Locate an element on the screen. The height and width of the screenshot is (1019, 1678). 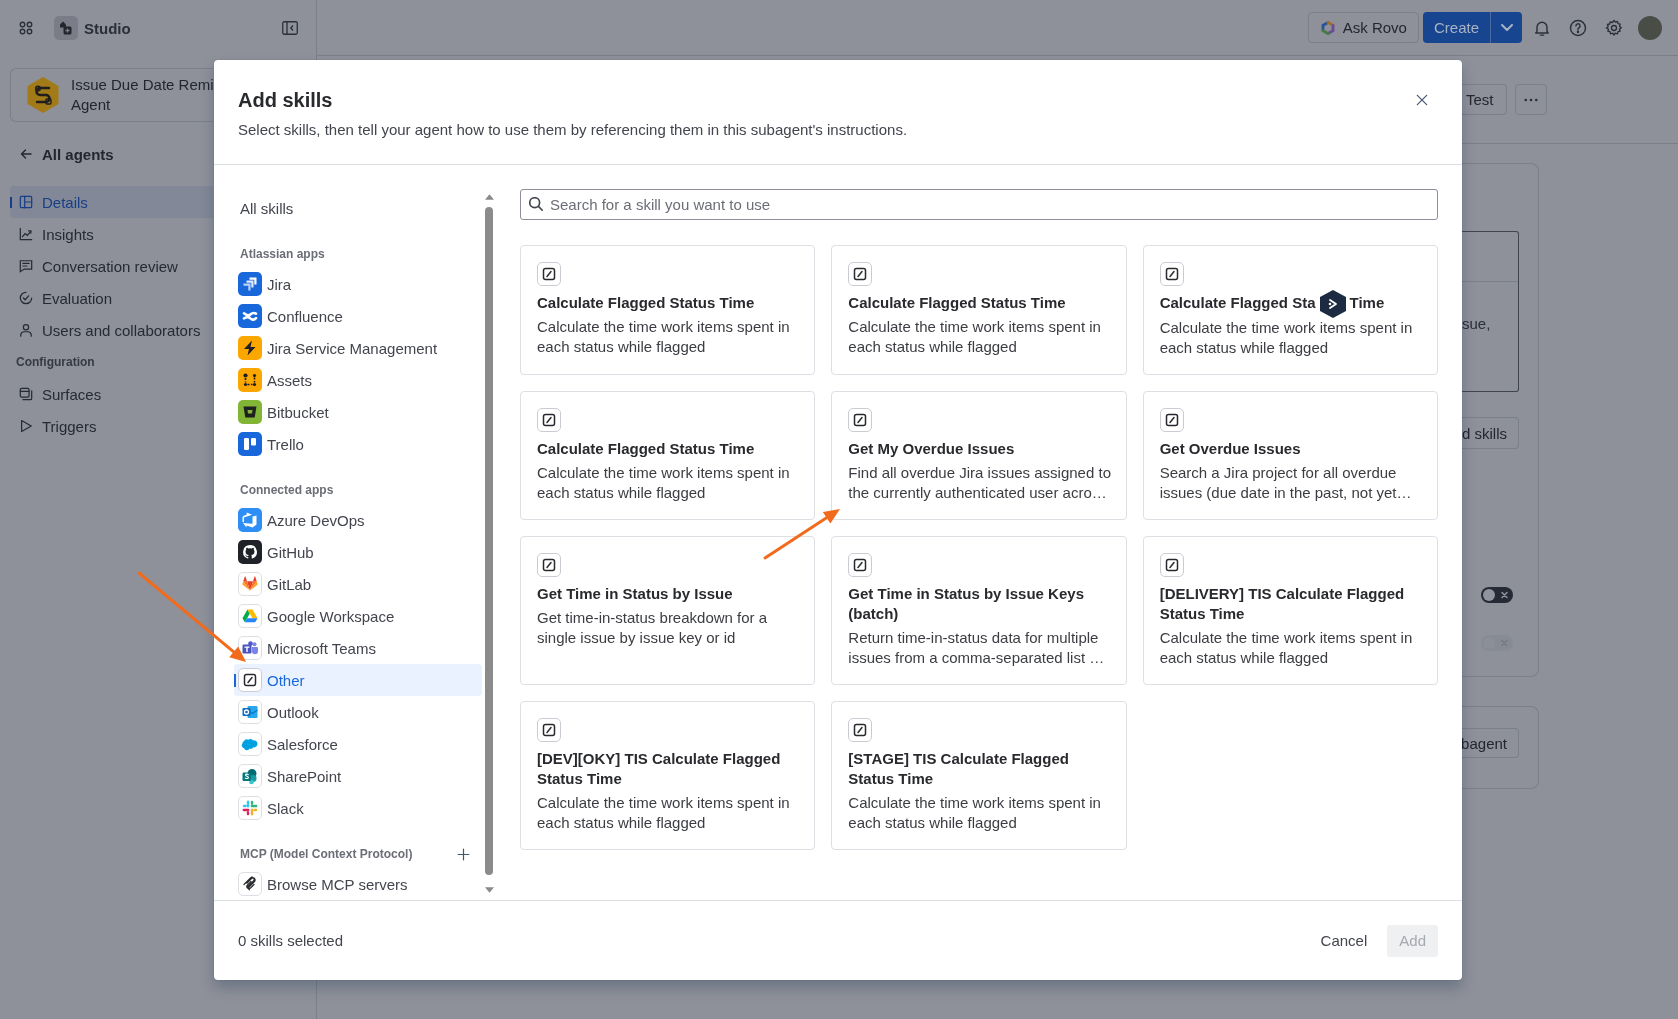
dialog-subtitle: Select skills, then tell your agent how to use them by referencing them in this subagent's instructions. is located at coordinates (573, 130).